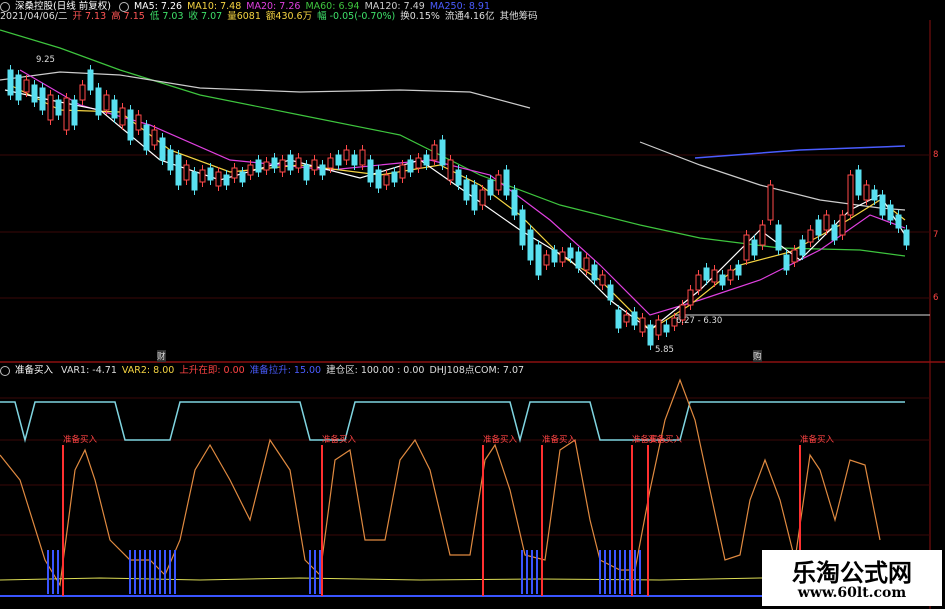  I want to click on high-price-label: 9.25, so click(45, 60).